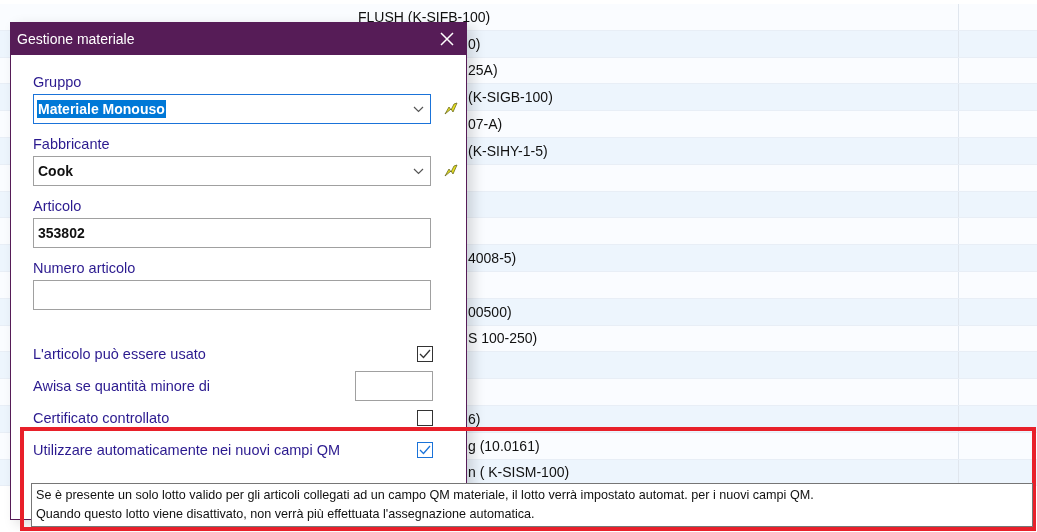 This screenshot has width=1037, height=532. Describe the element at coordinates (232, 171) in the screenshot. I see `dropdown-field: Cook` at that location.